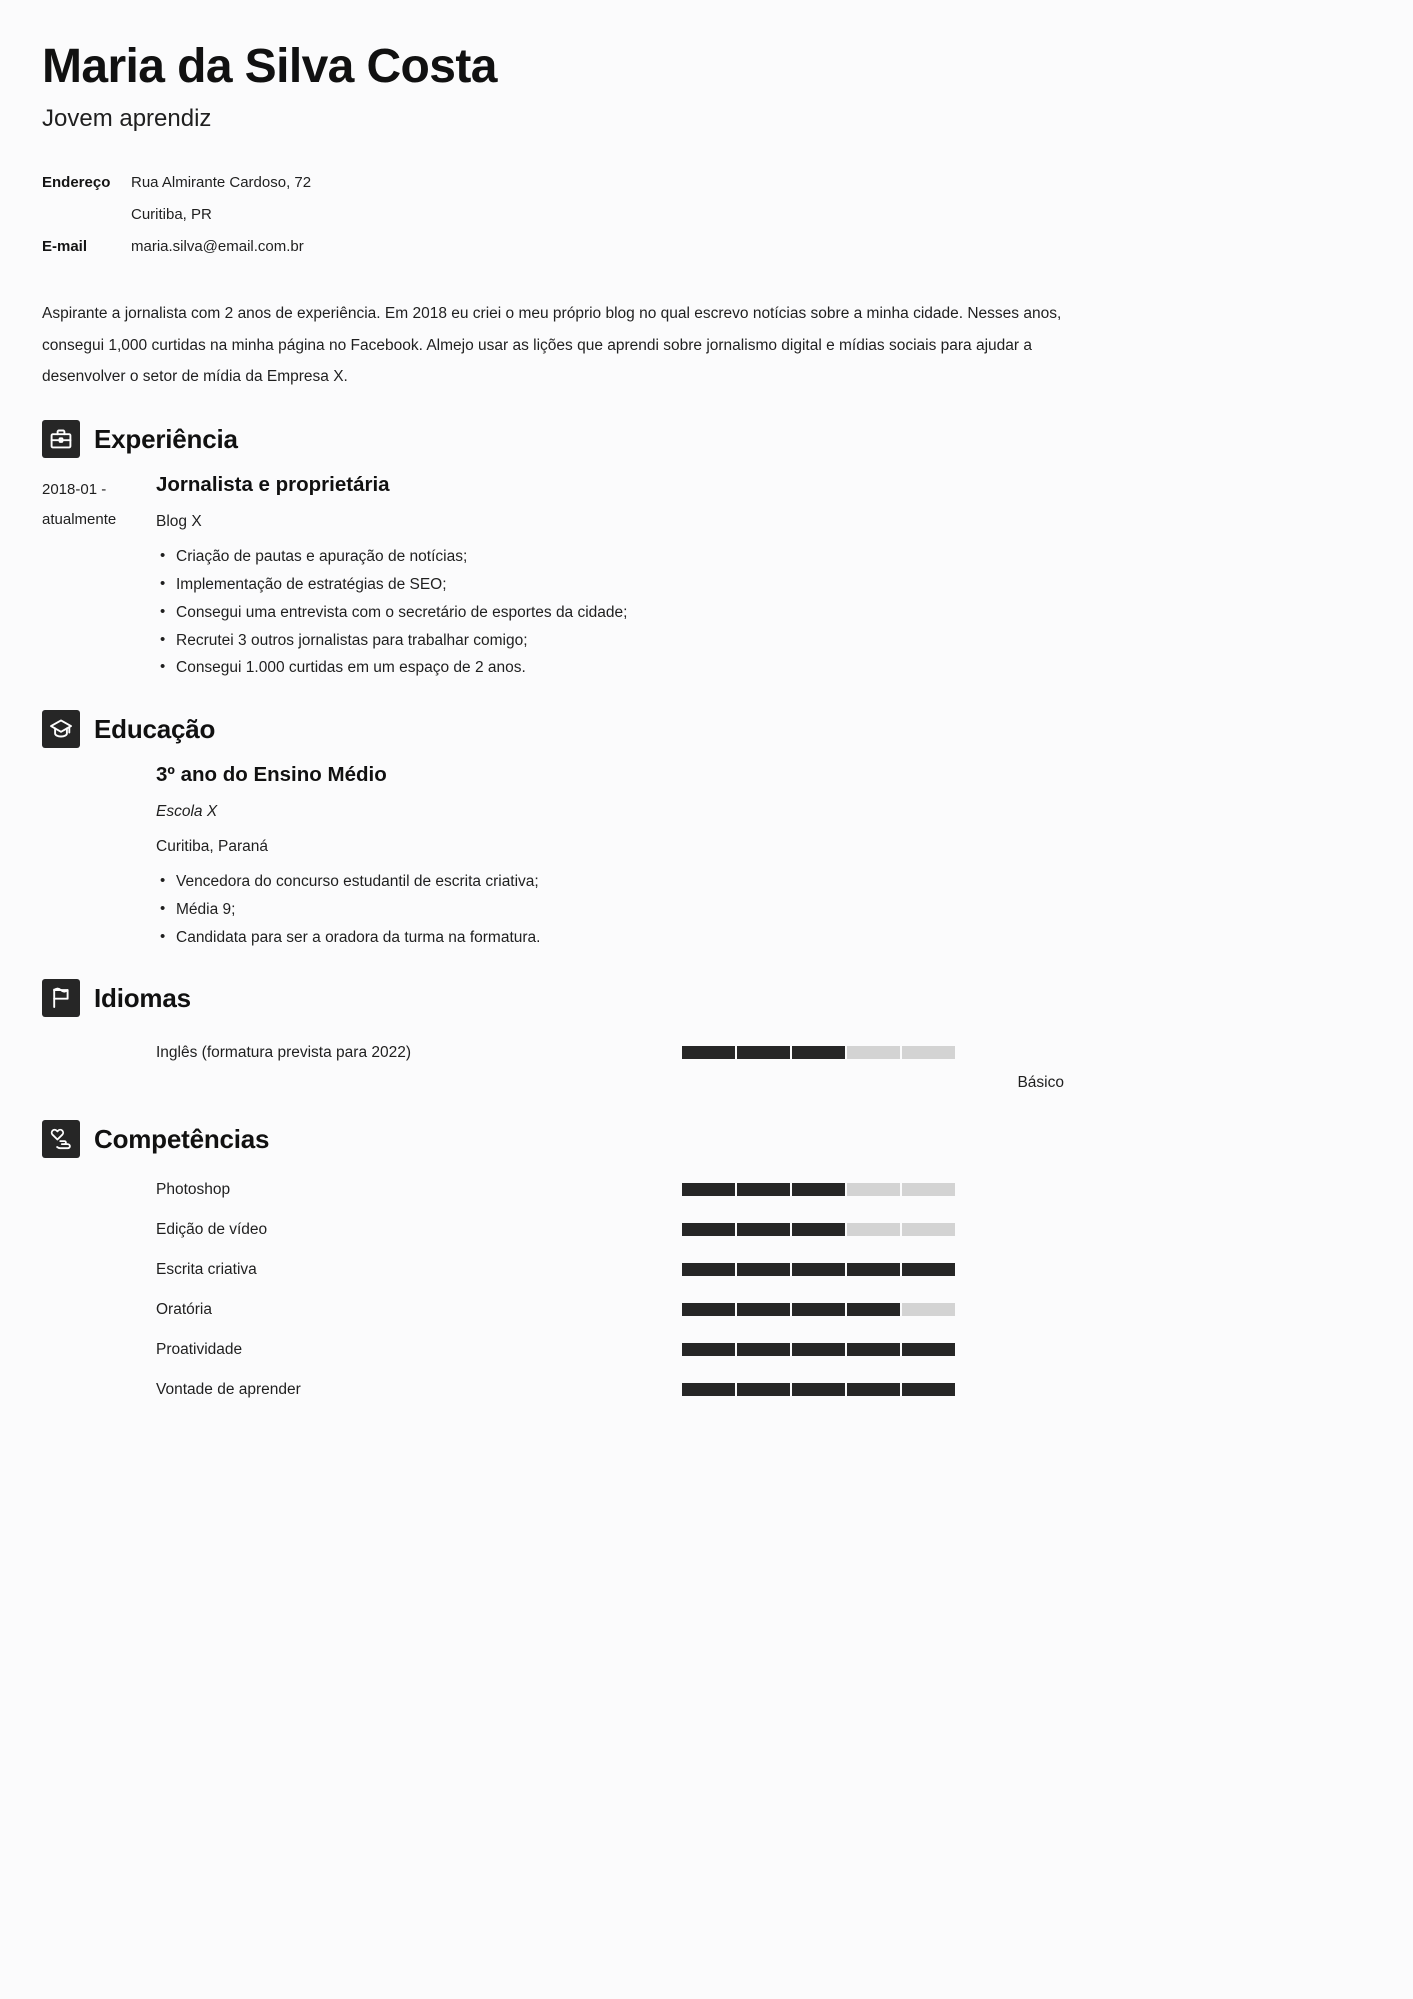  Describe the element at coordinates (554, 183) in the screenshot. I see `contact-row-address: Endereço Rua Almirante Cardoso, 72` at that location.